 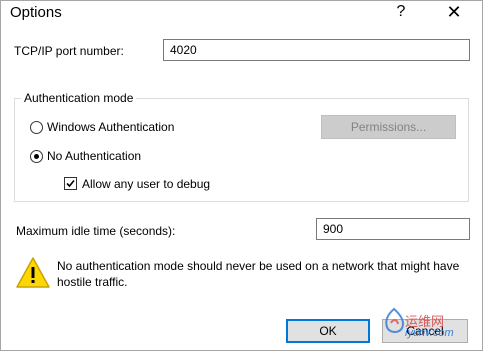 I want to click on idle-time-label: Maximum idle time (seconds):, so click(x=96, y=231).